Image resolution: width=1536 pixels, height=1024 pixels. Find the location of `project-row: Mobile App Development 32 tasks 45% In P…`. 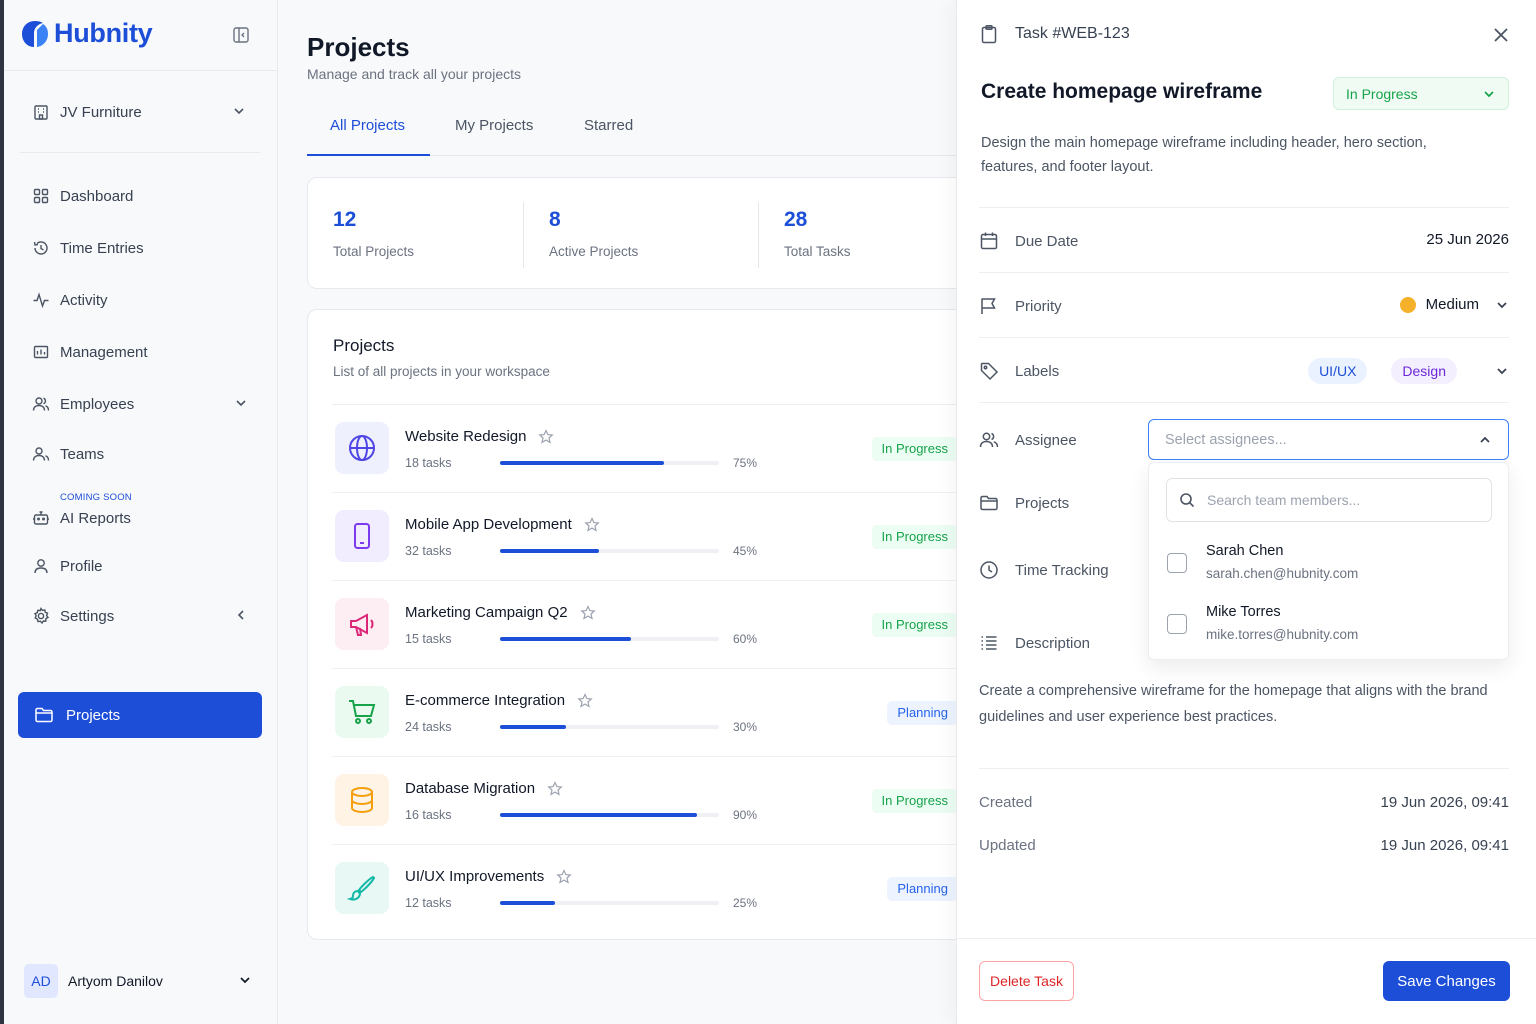

project-row: Mobile App Development 32 tasks 45% In P… is located at coordinates (660, 537).